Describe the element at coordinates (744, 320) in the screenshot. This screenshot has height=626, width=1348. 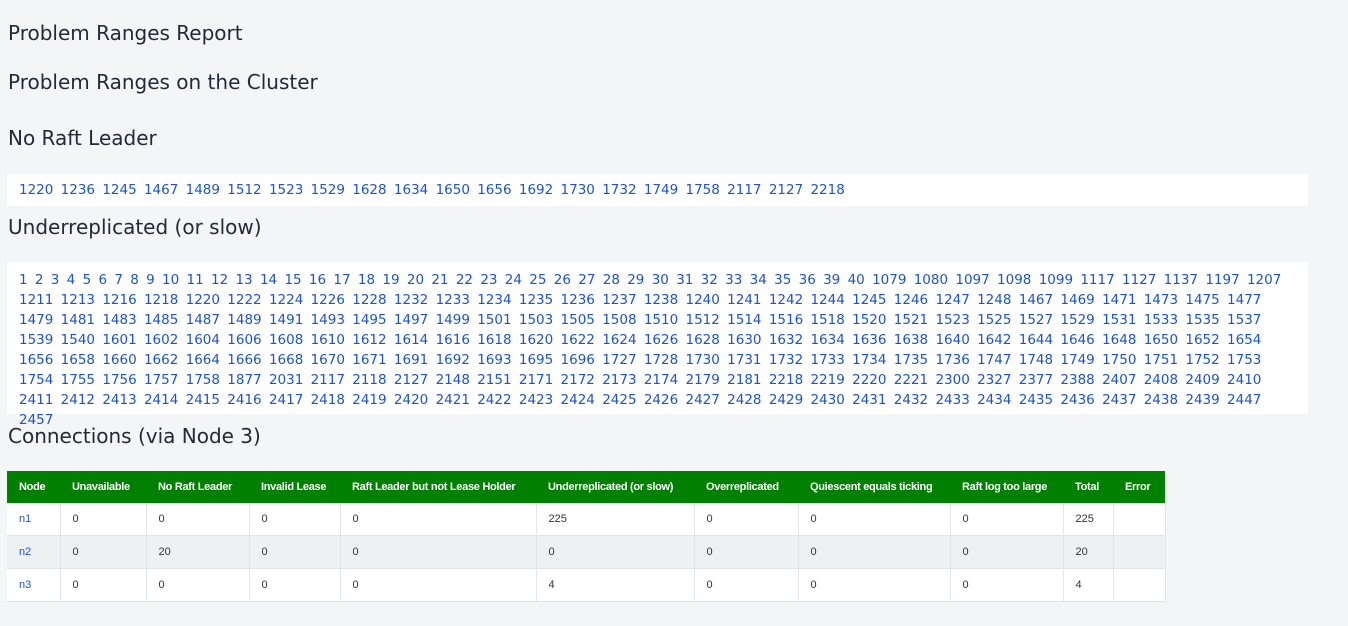
I see `range-link: 1514` at that location.